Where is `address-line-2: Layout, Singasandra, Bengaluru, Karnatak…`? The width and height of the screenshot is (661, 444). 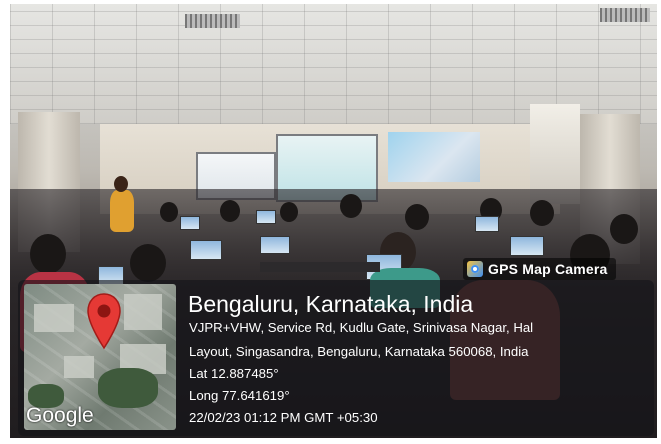 address-line-2: Layout, Singasandra, Bengaluru, Karnatak… is located at coordinates (359, 351).